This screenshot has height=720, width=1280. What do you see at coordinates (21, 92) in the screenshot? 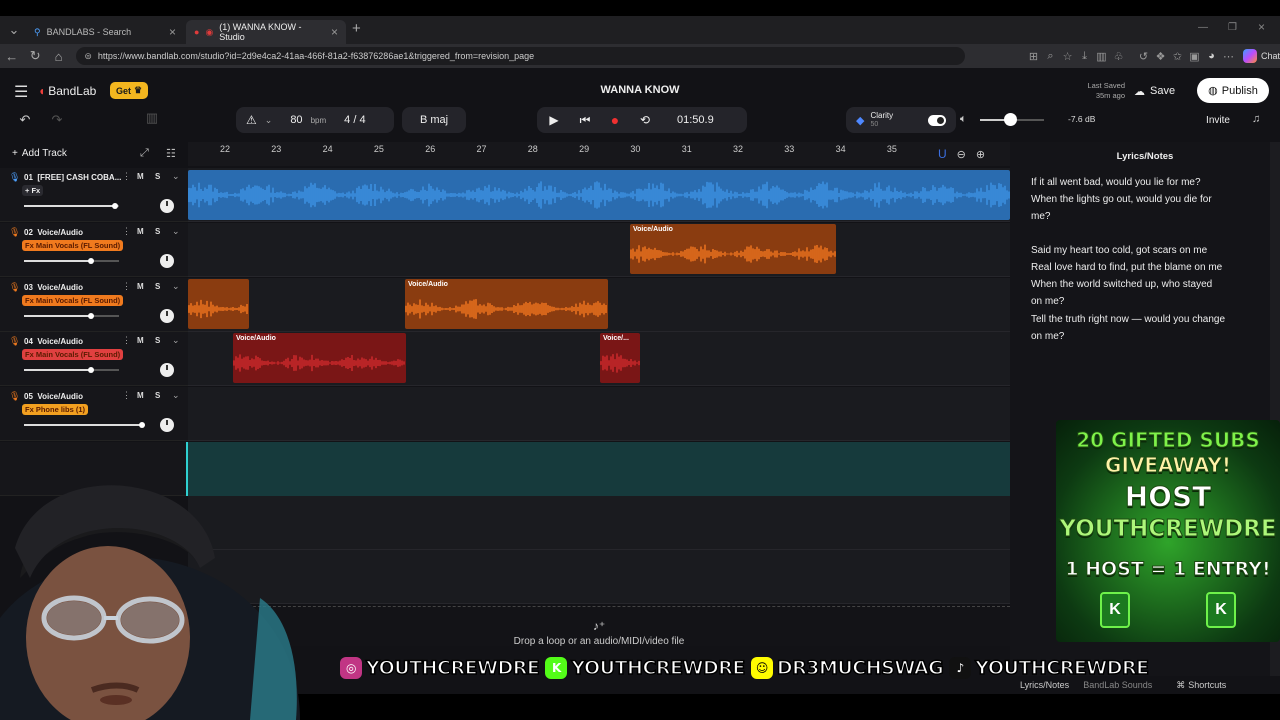
I see `menu-icon: ☰` at bounding box center [21, 92].